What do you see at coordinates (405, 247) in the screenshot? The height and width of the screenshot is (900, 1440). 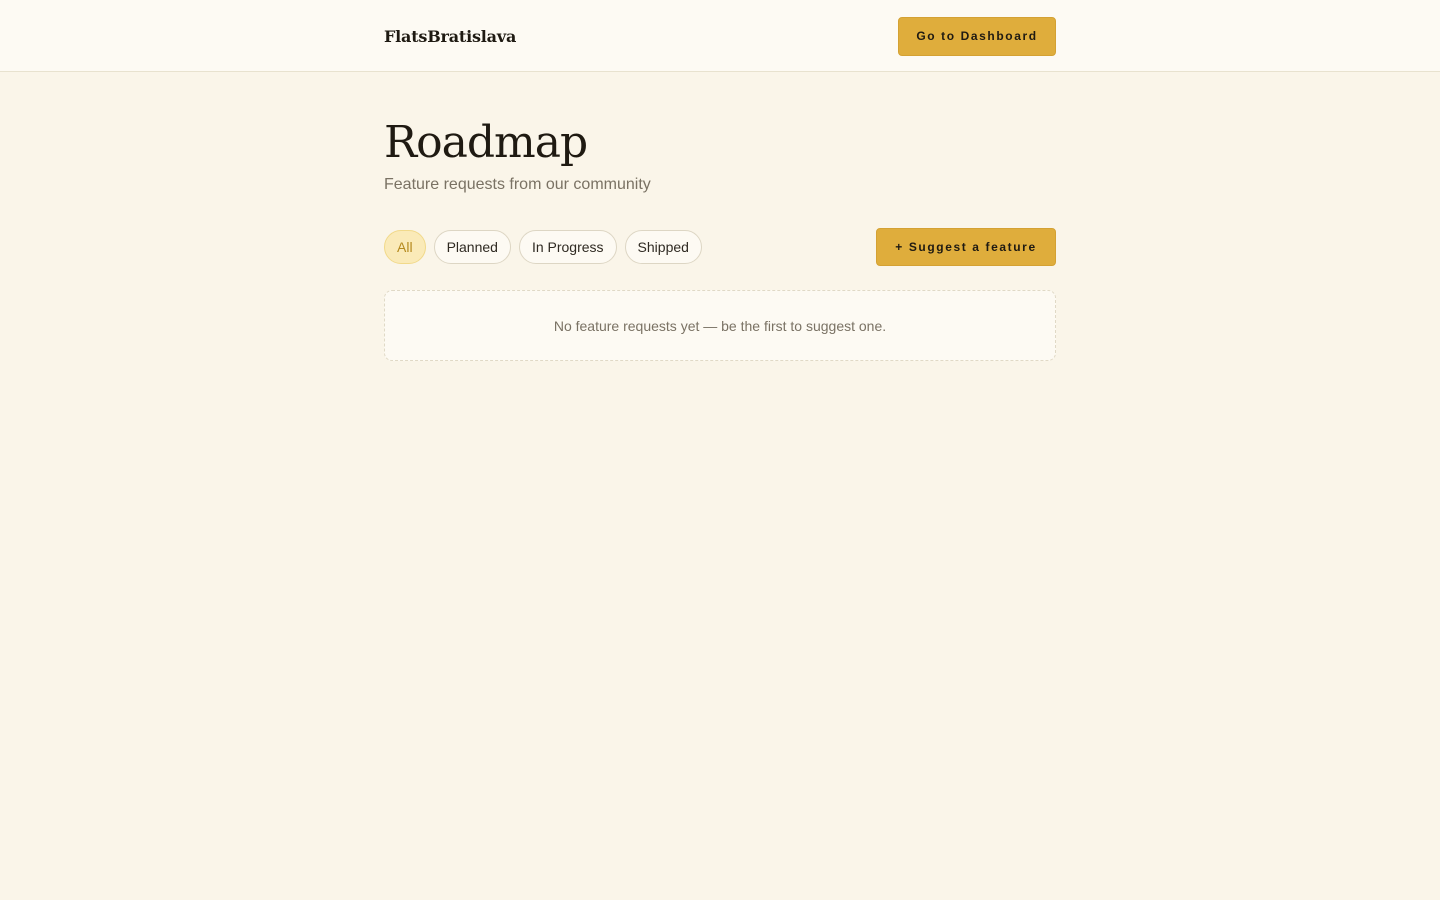 I see `filter-all: All` at bounding box center [405, 247].